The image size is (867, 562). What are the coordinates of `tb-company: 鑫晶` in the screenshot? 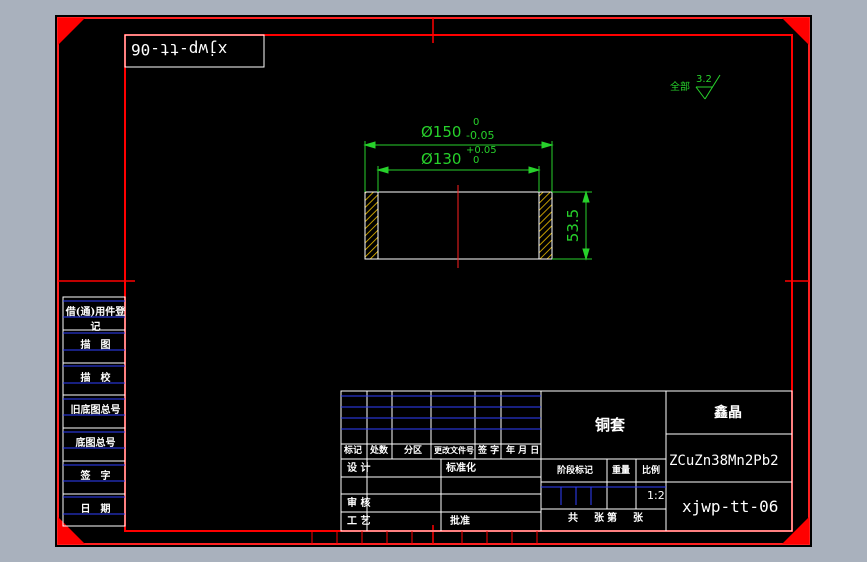 It's located at (728, 413).